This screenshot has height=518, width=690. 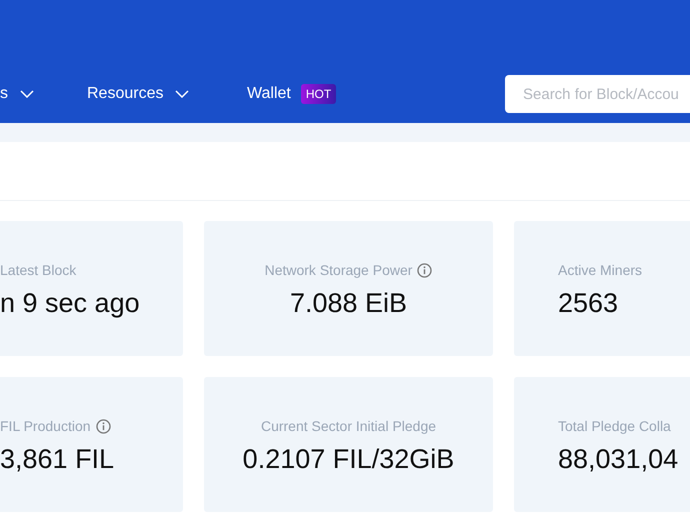 What do you see at coordinates (57, 459) in the screenshot?
I see `stat-value: 3,861 FIL` at bounding box center [57, 459].